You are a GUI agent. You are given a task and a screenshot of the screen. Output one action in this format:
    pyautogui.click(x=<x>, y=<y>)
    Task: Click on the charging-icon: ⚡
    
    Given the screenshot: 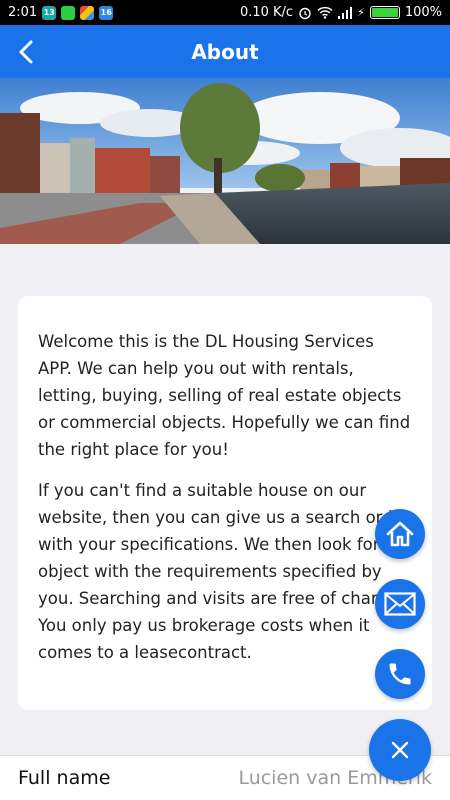 What is the action you would take?
    pyautogui.click(x=361, y=12)
    